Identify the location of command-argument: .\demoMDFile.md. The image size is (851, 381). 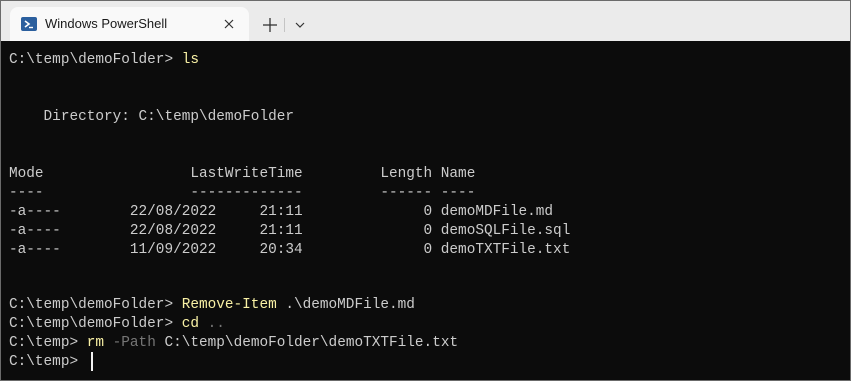
(345, 305).